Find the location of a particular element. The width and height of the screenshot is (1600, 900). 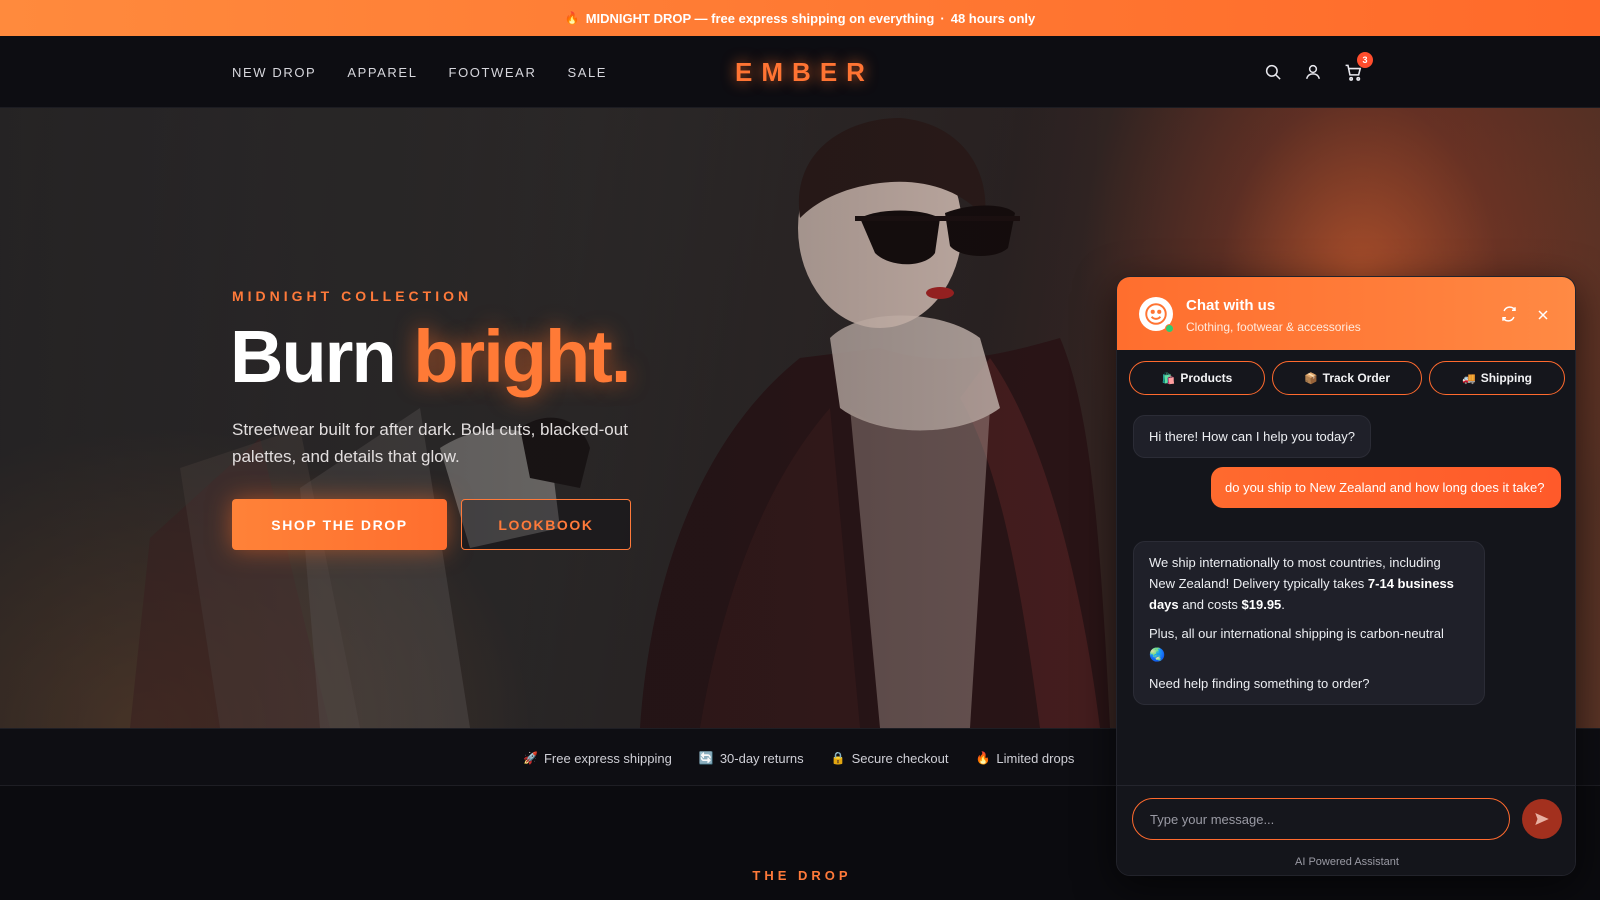

feature-label: Secure checkout is located at coordinates (900, 758).